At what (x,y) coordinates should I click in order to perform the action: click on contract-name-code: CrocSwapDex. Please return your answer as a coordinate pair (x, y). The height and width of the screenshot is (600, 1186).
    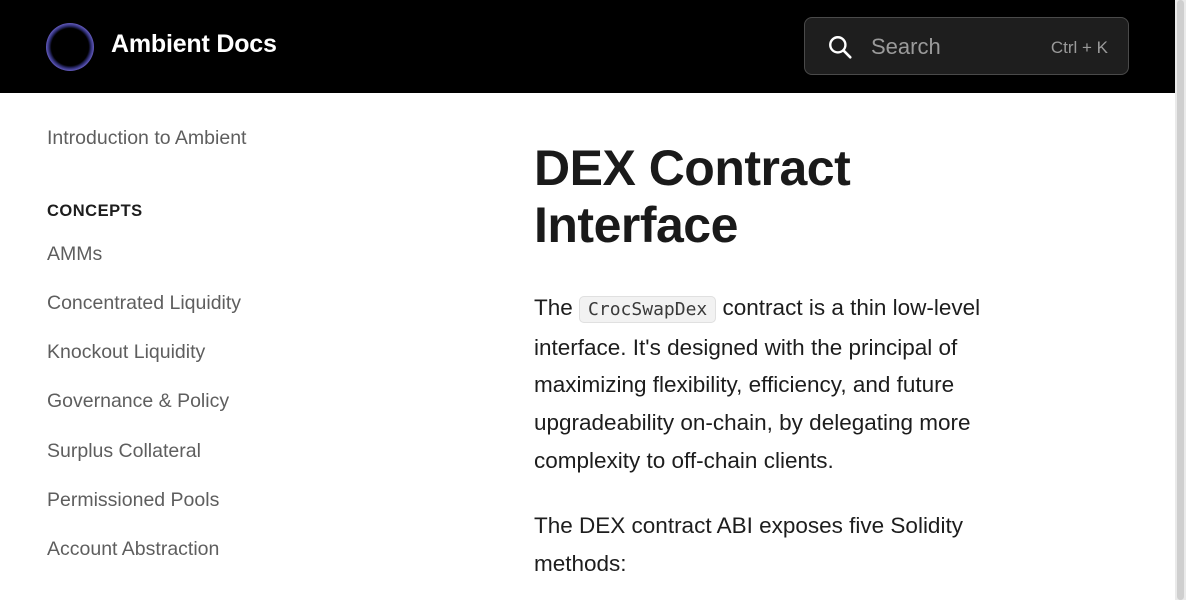
    Looking at the image, I should click on (648, 309).